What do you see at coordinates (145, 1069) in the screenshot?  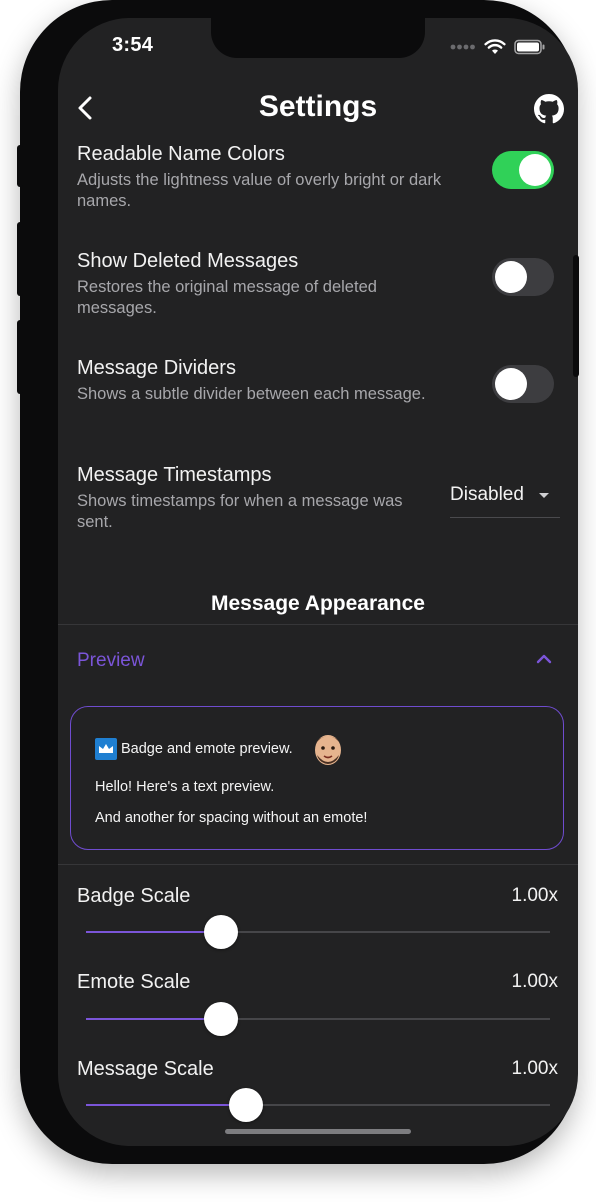 I see `message-scale-label: Message Scale` at bounding box center [145, 1069].